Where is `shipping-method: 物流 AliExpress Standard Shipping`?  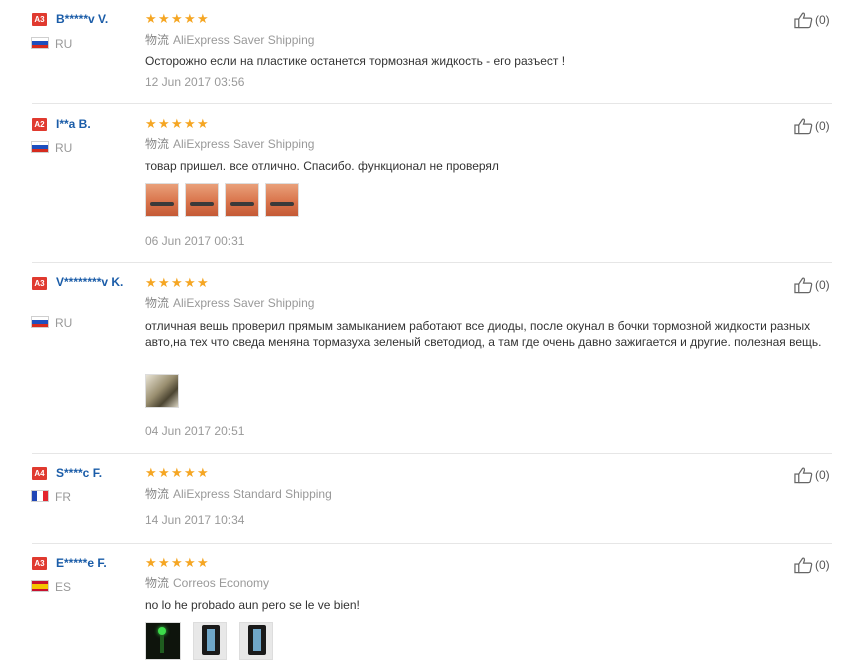
shipping-method: 物流 AliExpress Standard Shipping is located at coordinates (238, 494).